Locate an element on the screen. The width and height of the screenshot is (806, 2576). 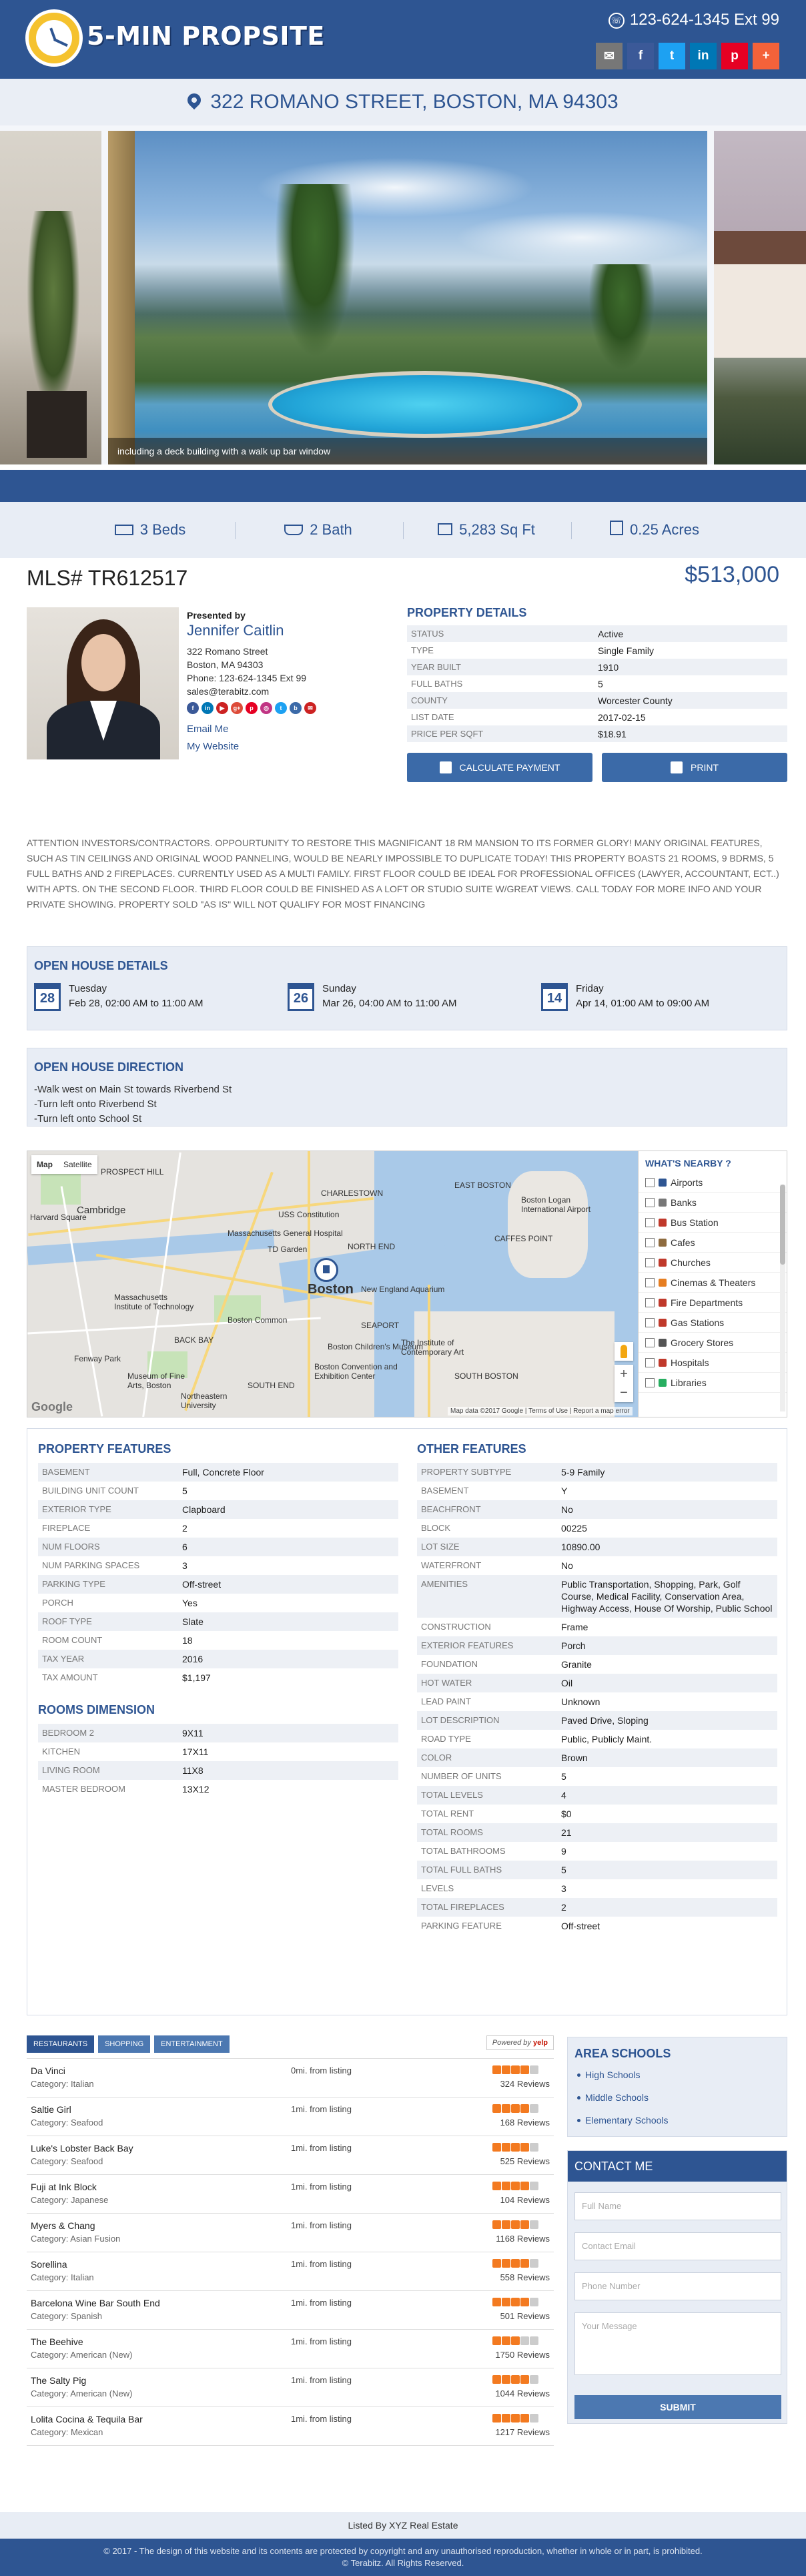
submit-button: SUBMIT is located at coordinates (677, 2407).